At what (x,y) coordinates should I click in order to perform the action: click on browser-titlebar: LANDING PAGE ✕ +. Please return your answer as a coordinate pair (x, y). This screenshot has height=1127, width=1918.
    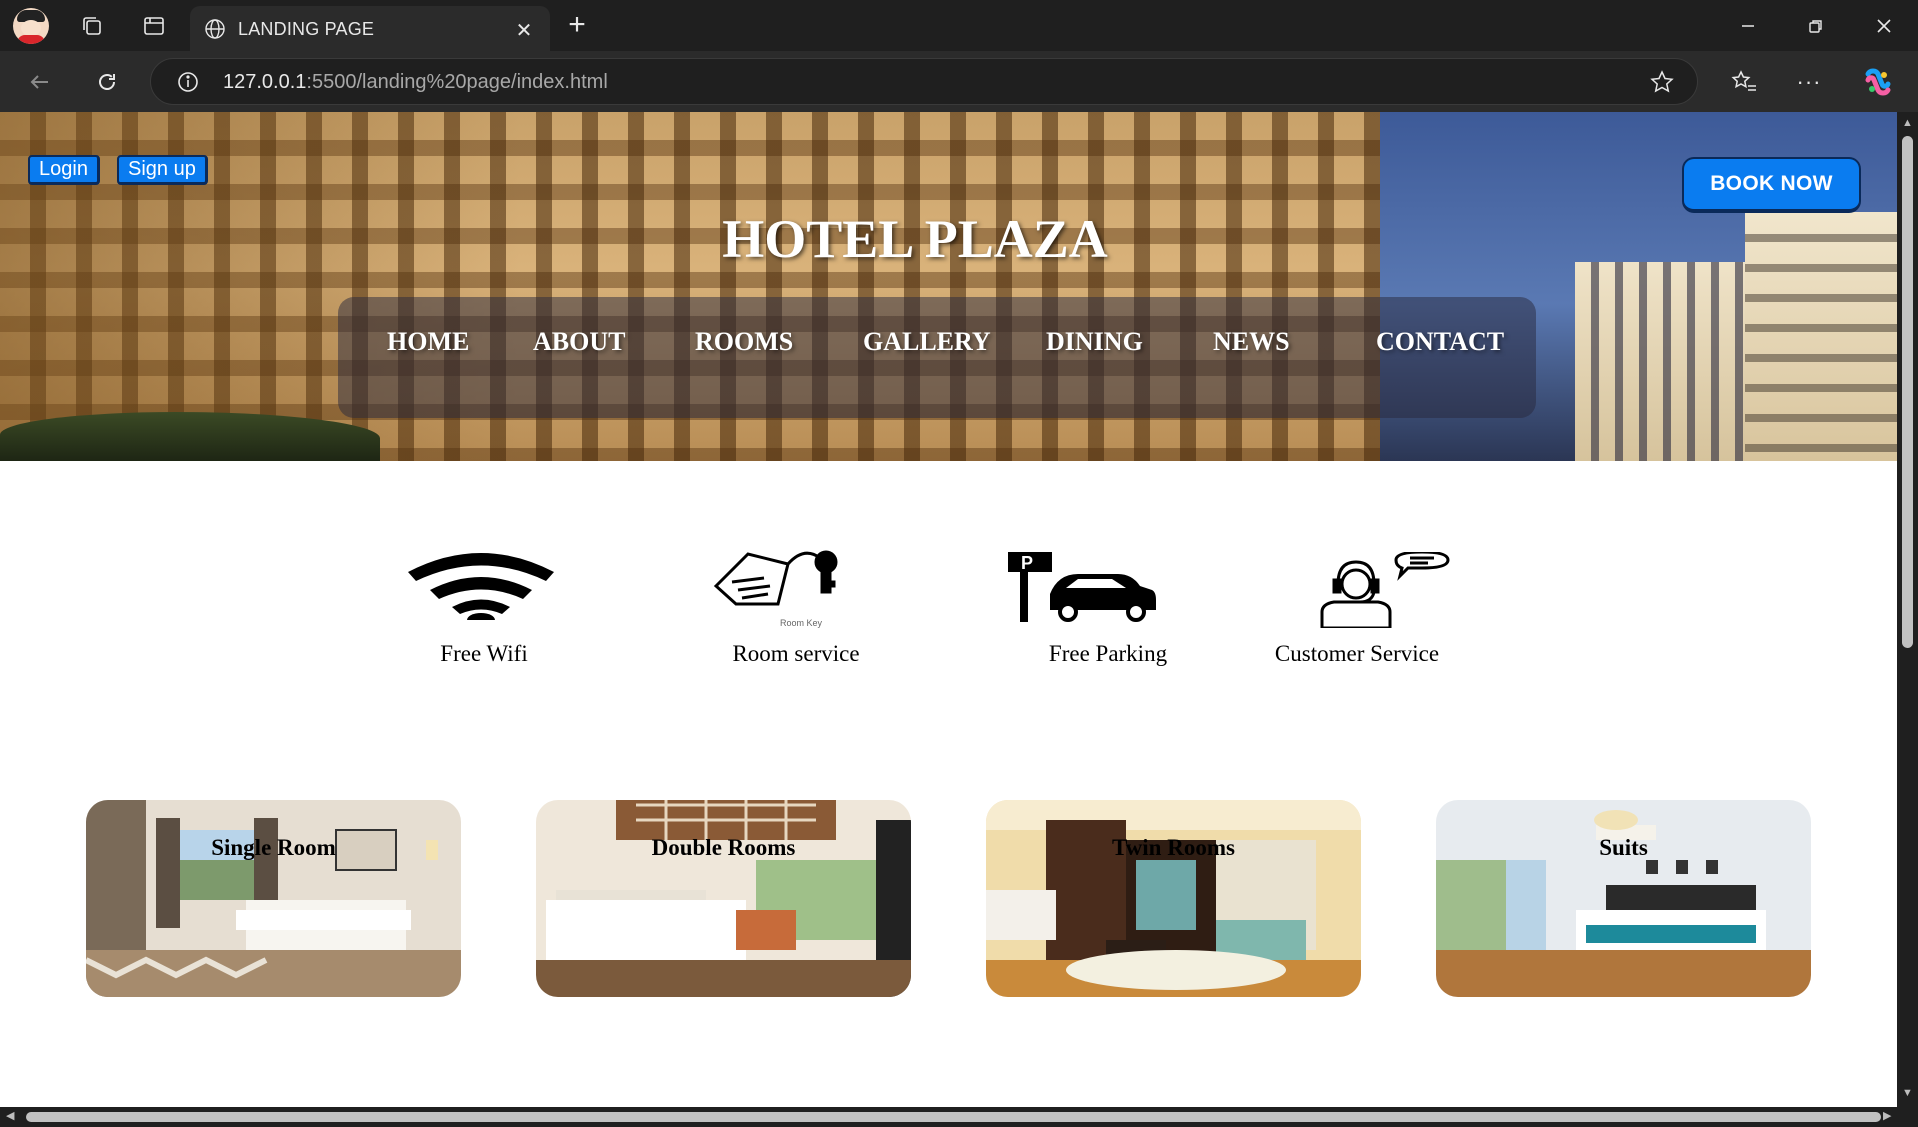
    Looking at the image, I should click on (959, 25).